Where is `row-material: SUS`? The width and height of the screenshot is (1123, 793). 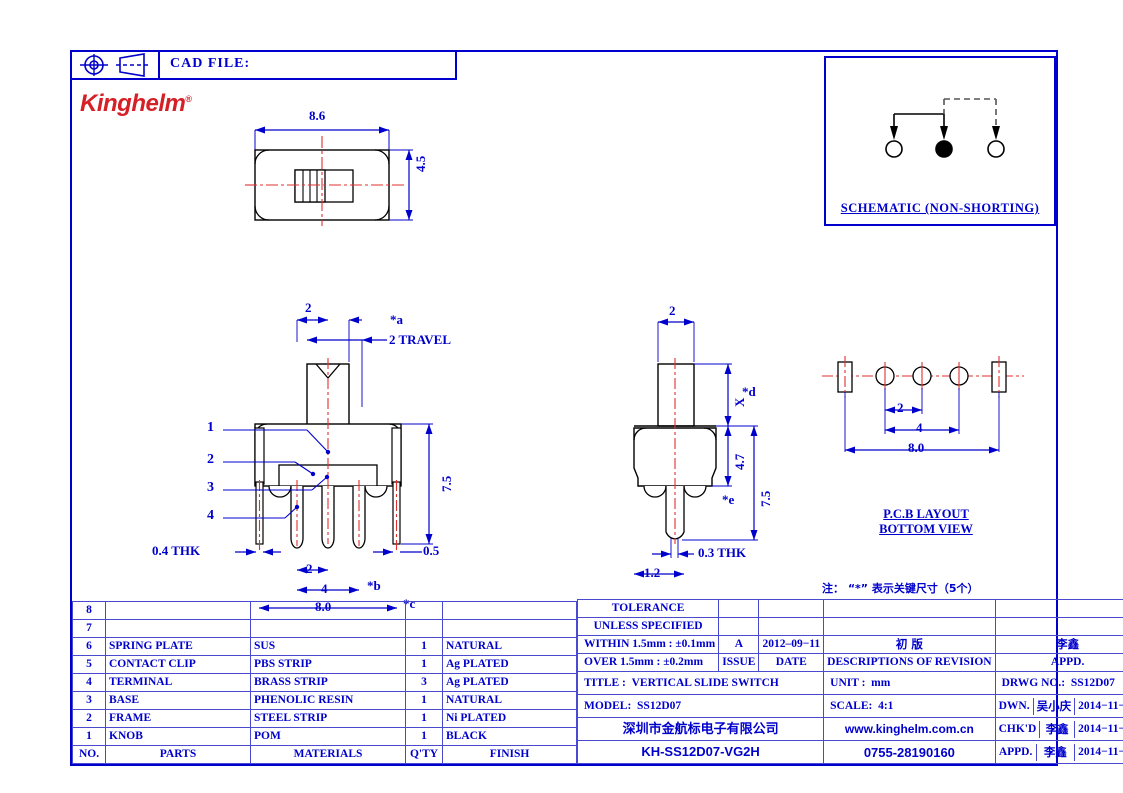
row-material: SUS is located at coordinates (328, 646).